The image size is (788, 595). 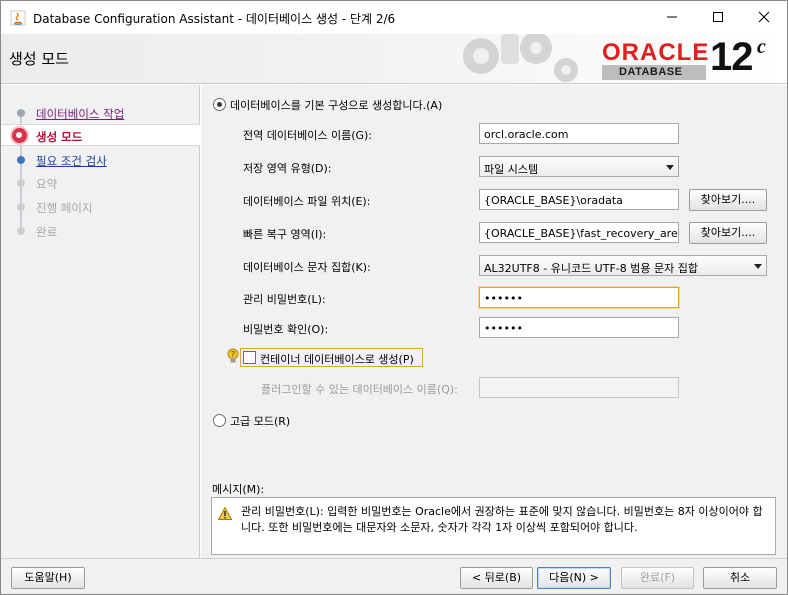 What do you see at coordinates (307, 201) in the screenshot?
I see `db-file-location-label: 데이터베이스 파일 위치(E):` at bounding box center [307, 201].